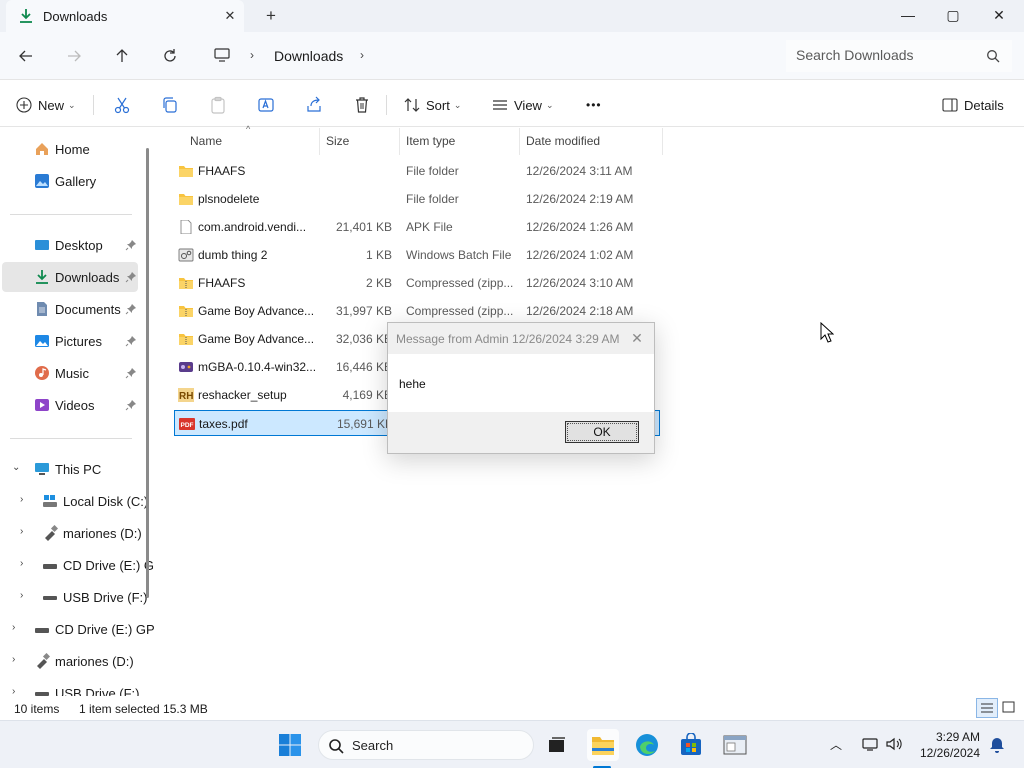 This screenshot has width=1024, height=768. I want to click on cut-button, so click(122, 105).